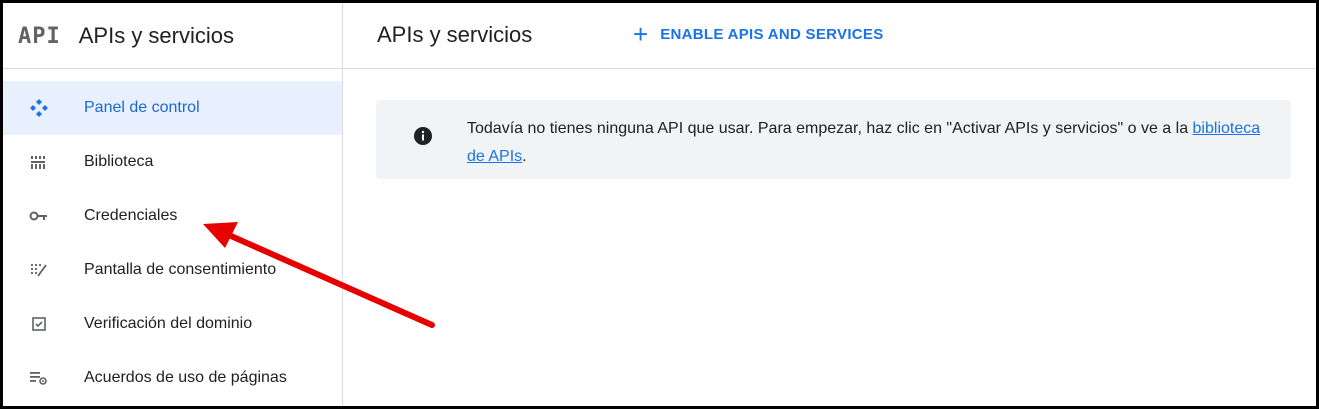 Image resolution: width=1319 pixels, height=409 pixels. I want to click on key-icon, so click(39, 216).